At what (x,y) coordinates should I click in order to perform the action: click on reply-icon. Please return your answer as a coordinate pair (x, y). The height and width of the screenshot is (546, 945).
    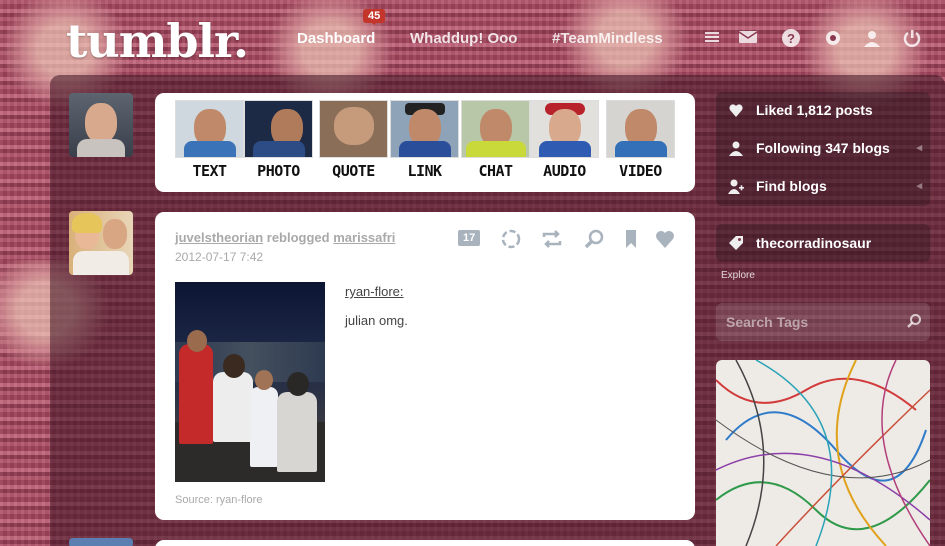
    Looking at the image, I should click on (511, 239).